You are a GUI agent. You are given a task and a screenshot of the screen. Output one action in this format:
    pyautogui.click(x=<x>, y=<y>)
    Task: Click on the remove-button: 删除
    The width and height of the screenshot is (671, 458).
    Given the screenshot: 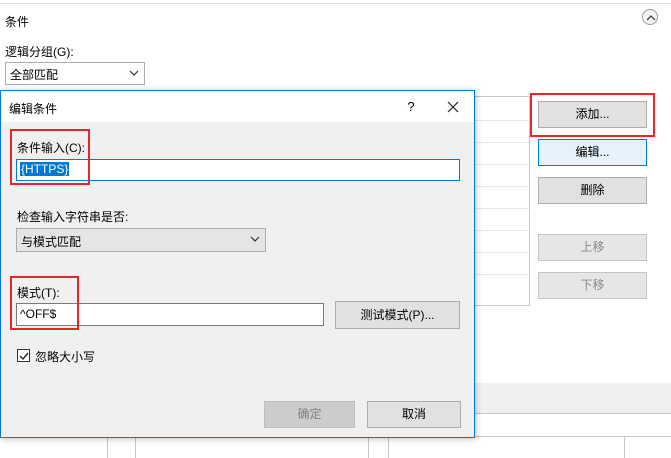 What is the action you would take?
    pyautogui.click(x=592, y=190)
    